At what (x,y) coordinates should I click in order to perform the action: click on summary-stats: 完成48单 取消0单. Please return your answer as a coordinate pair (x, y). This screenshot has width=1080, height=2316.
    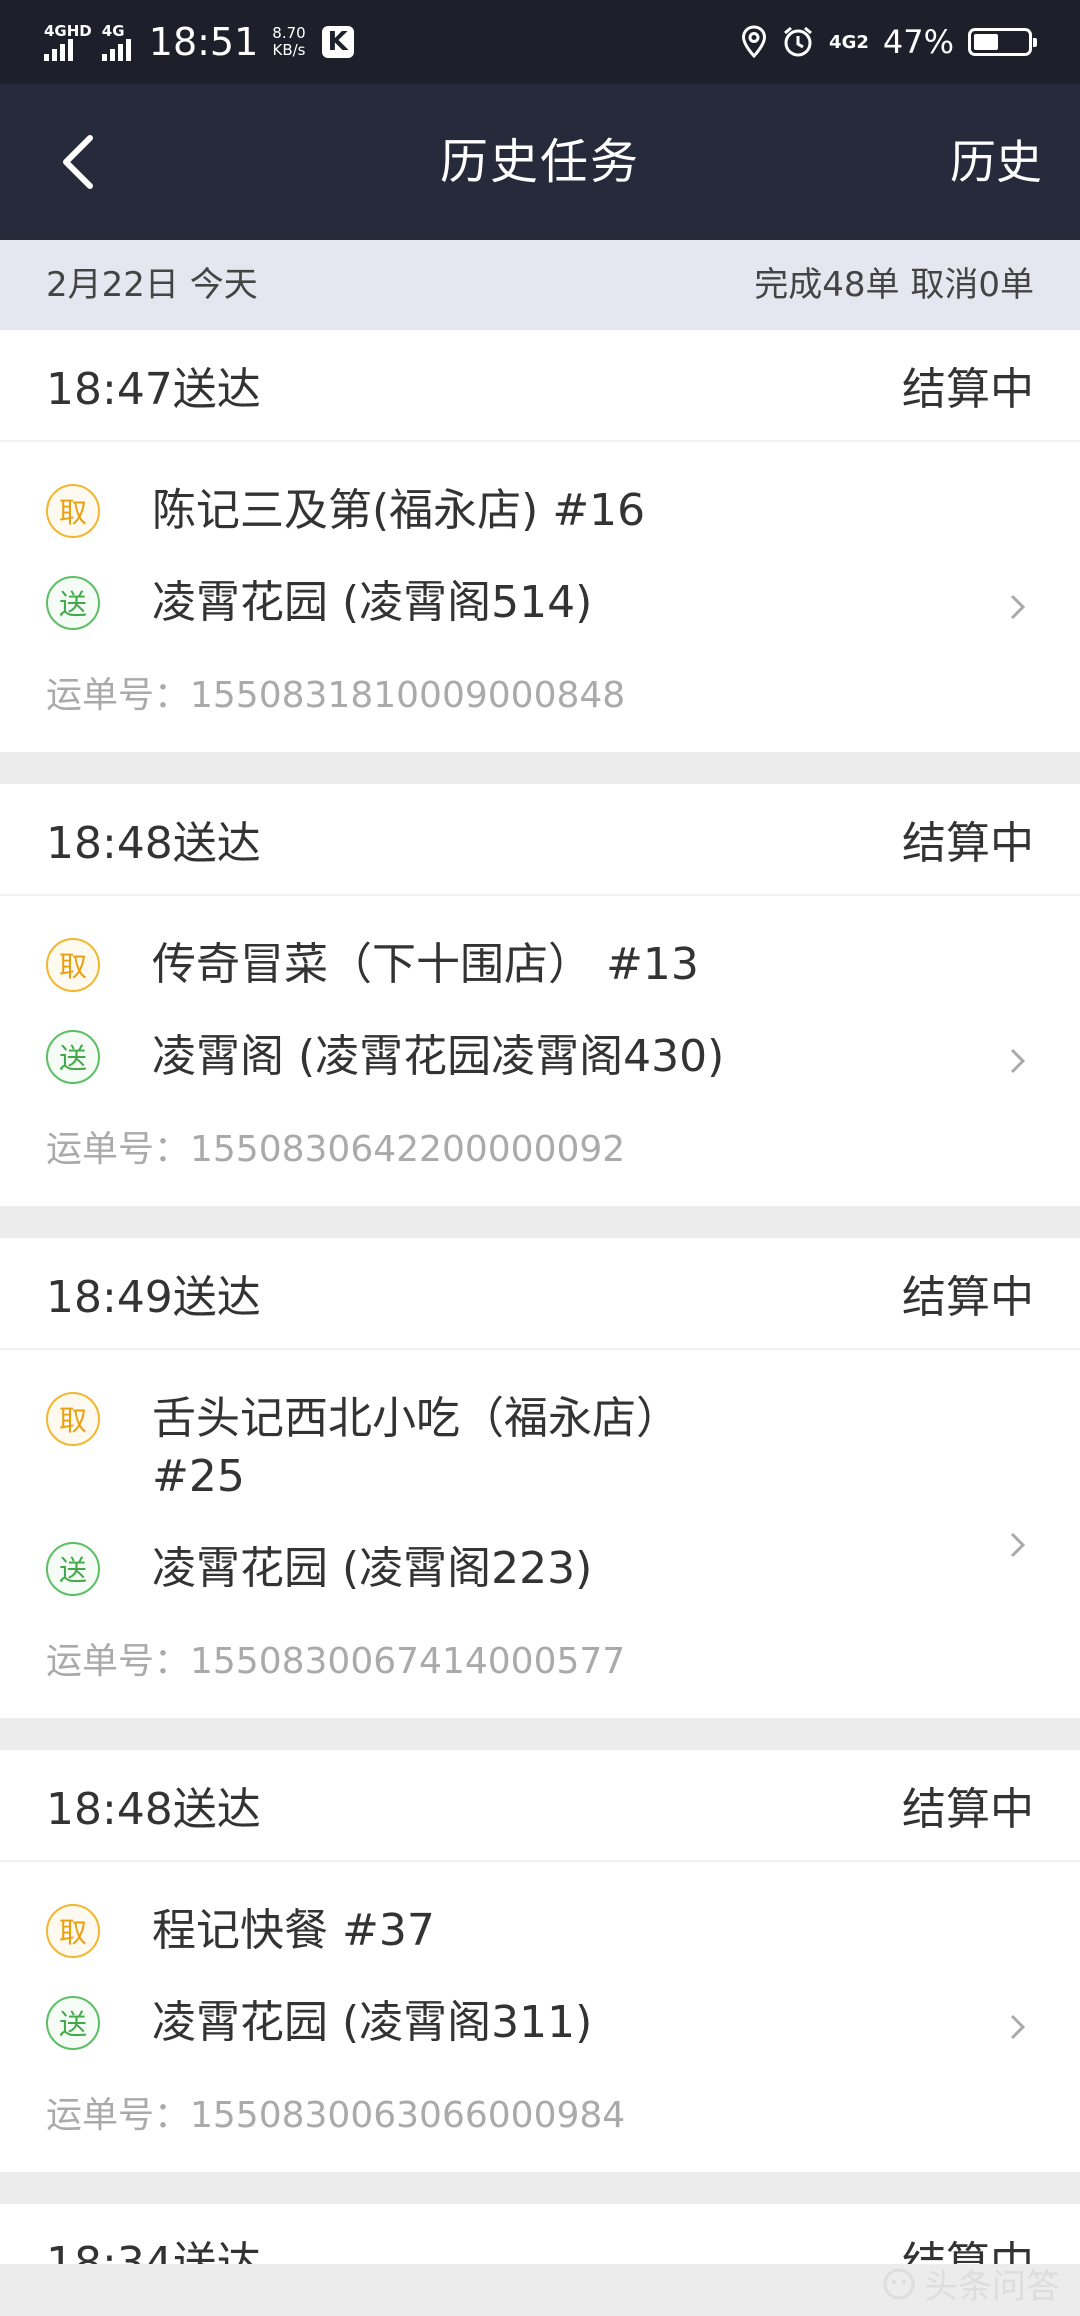
    Looking at the image, I should click on (894, 285).